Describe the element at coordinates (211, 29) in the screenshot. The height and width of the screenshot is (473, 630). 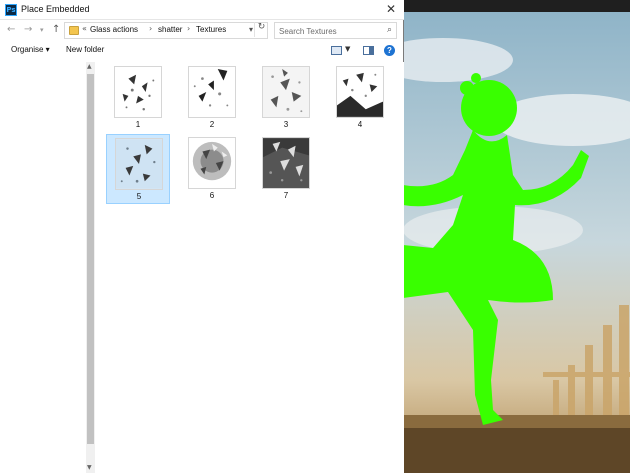
I see `breadcrumb-textures: Textures` at that location.